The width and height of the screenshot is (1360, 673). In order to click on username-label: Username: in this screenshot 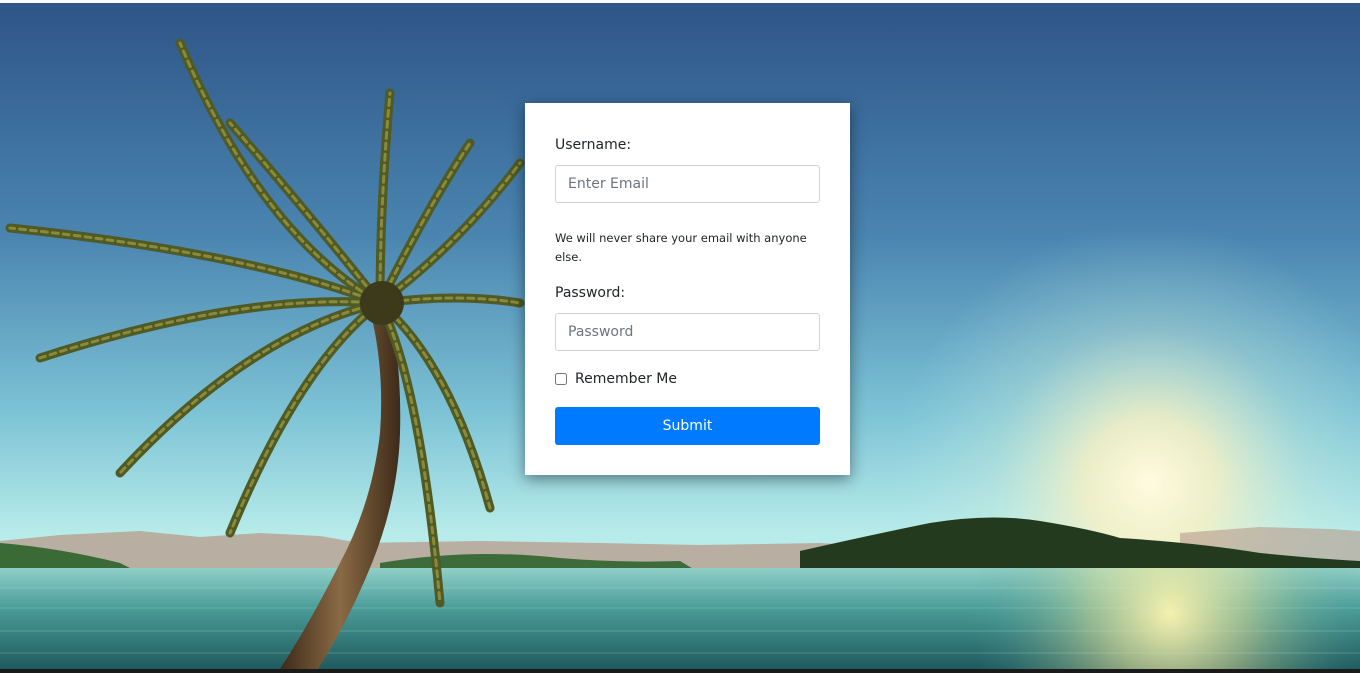, I will do `click(593, 145)`.